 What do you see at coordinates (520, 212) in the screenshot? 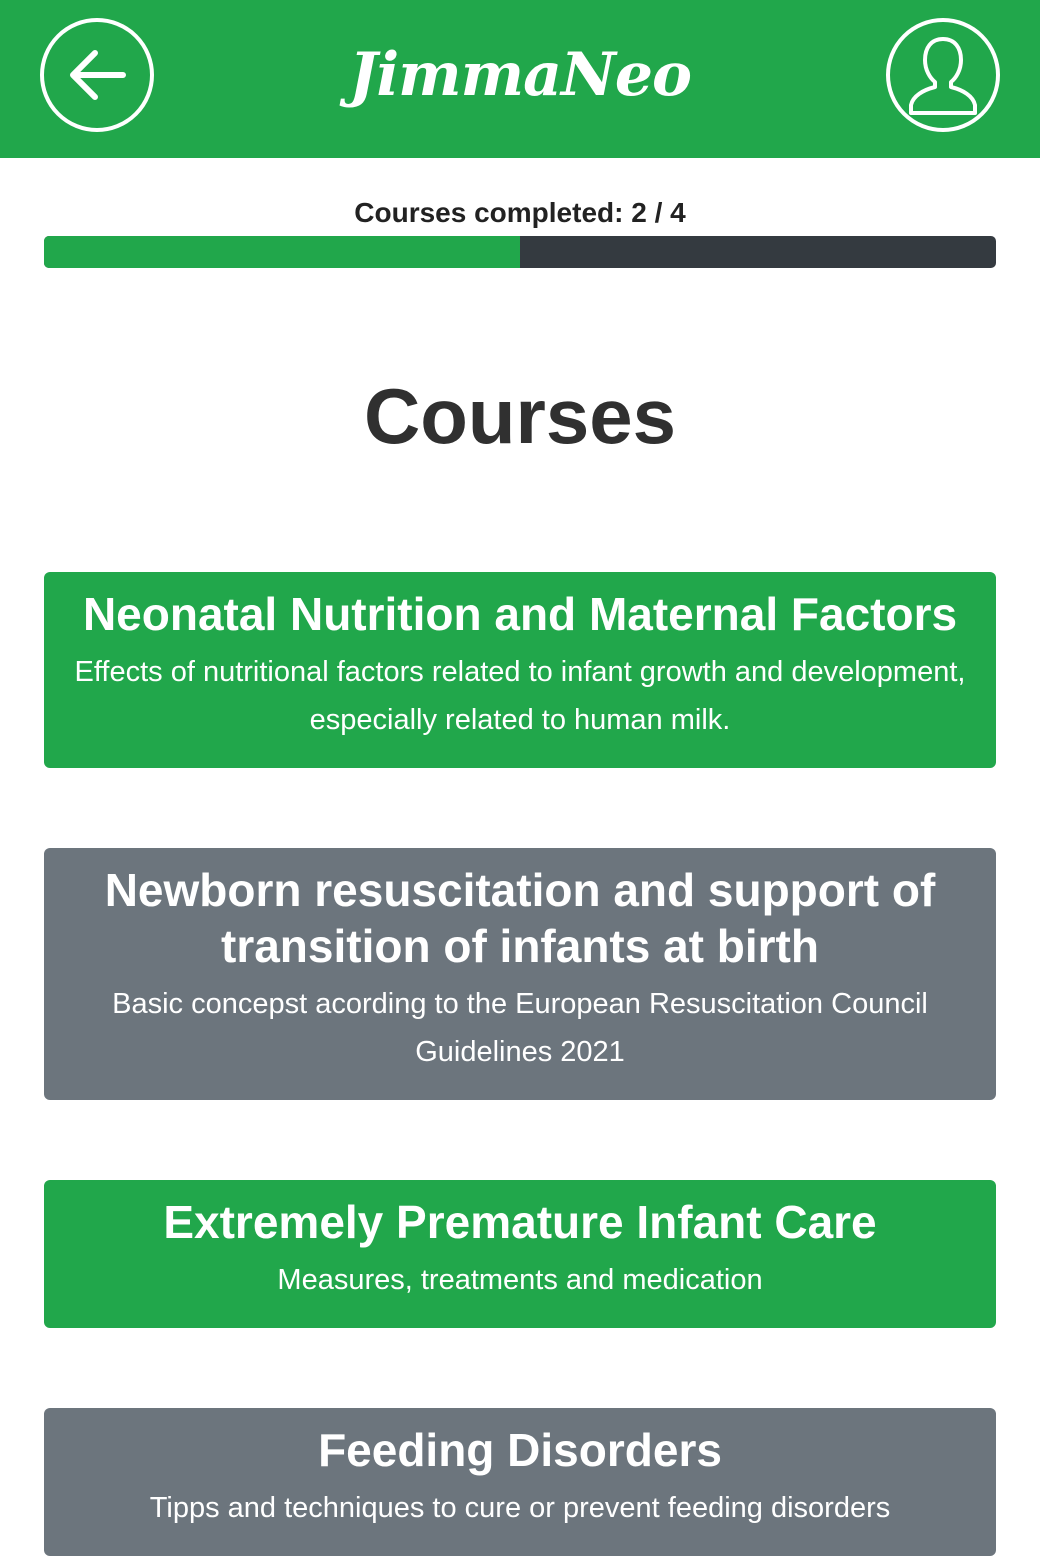
I see `progress-label: Courses completed: 2 / 4` at bounding box center [520, 212].